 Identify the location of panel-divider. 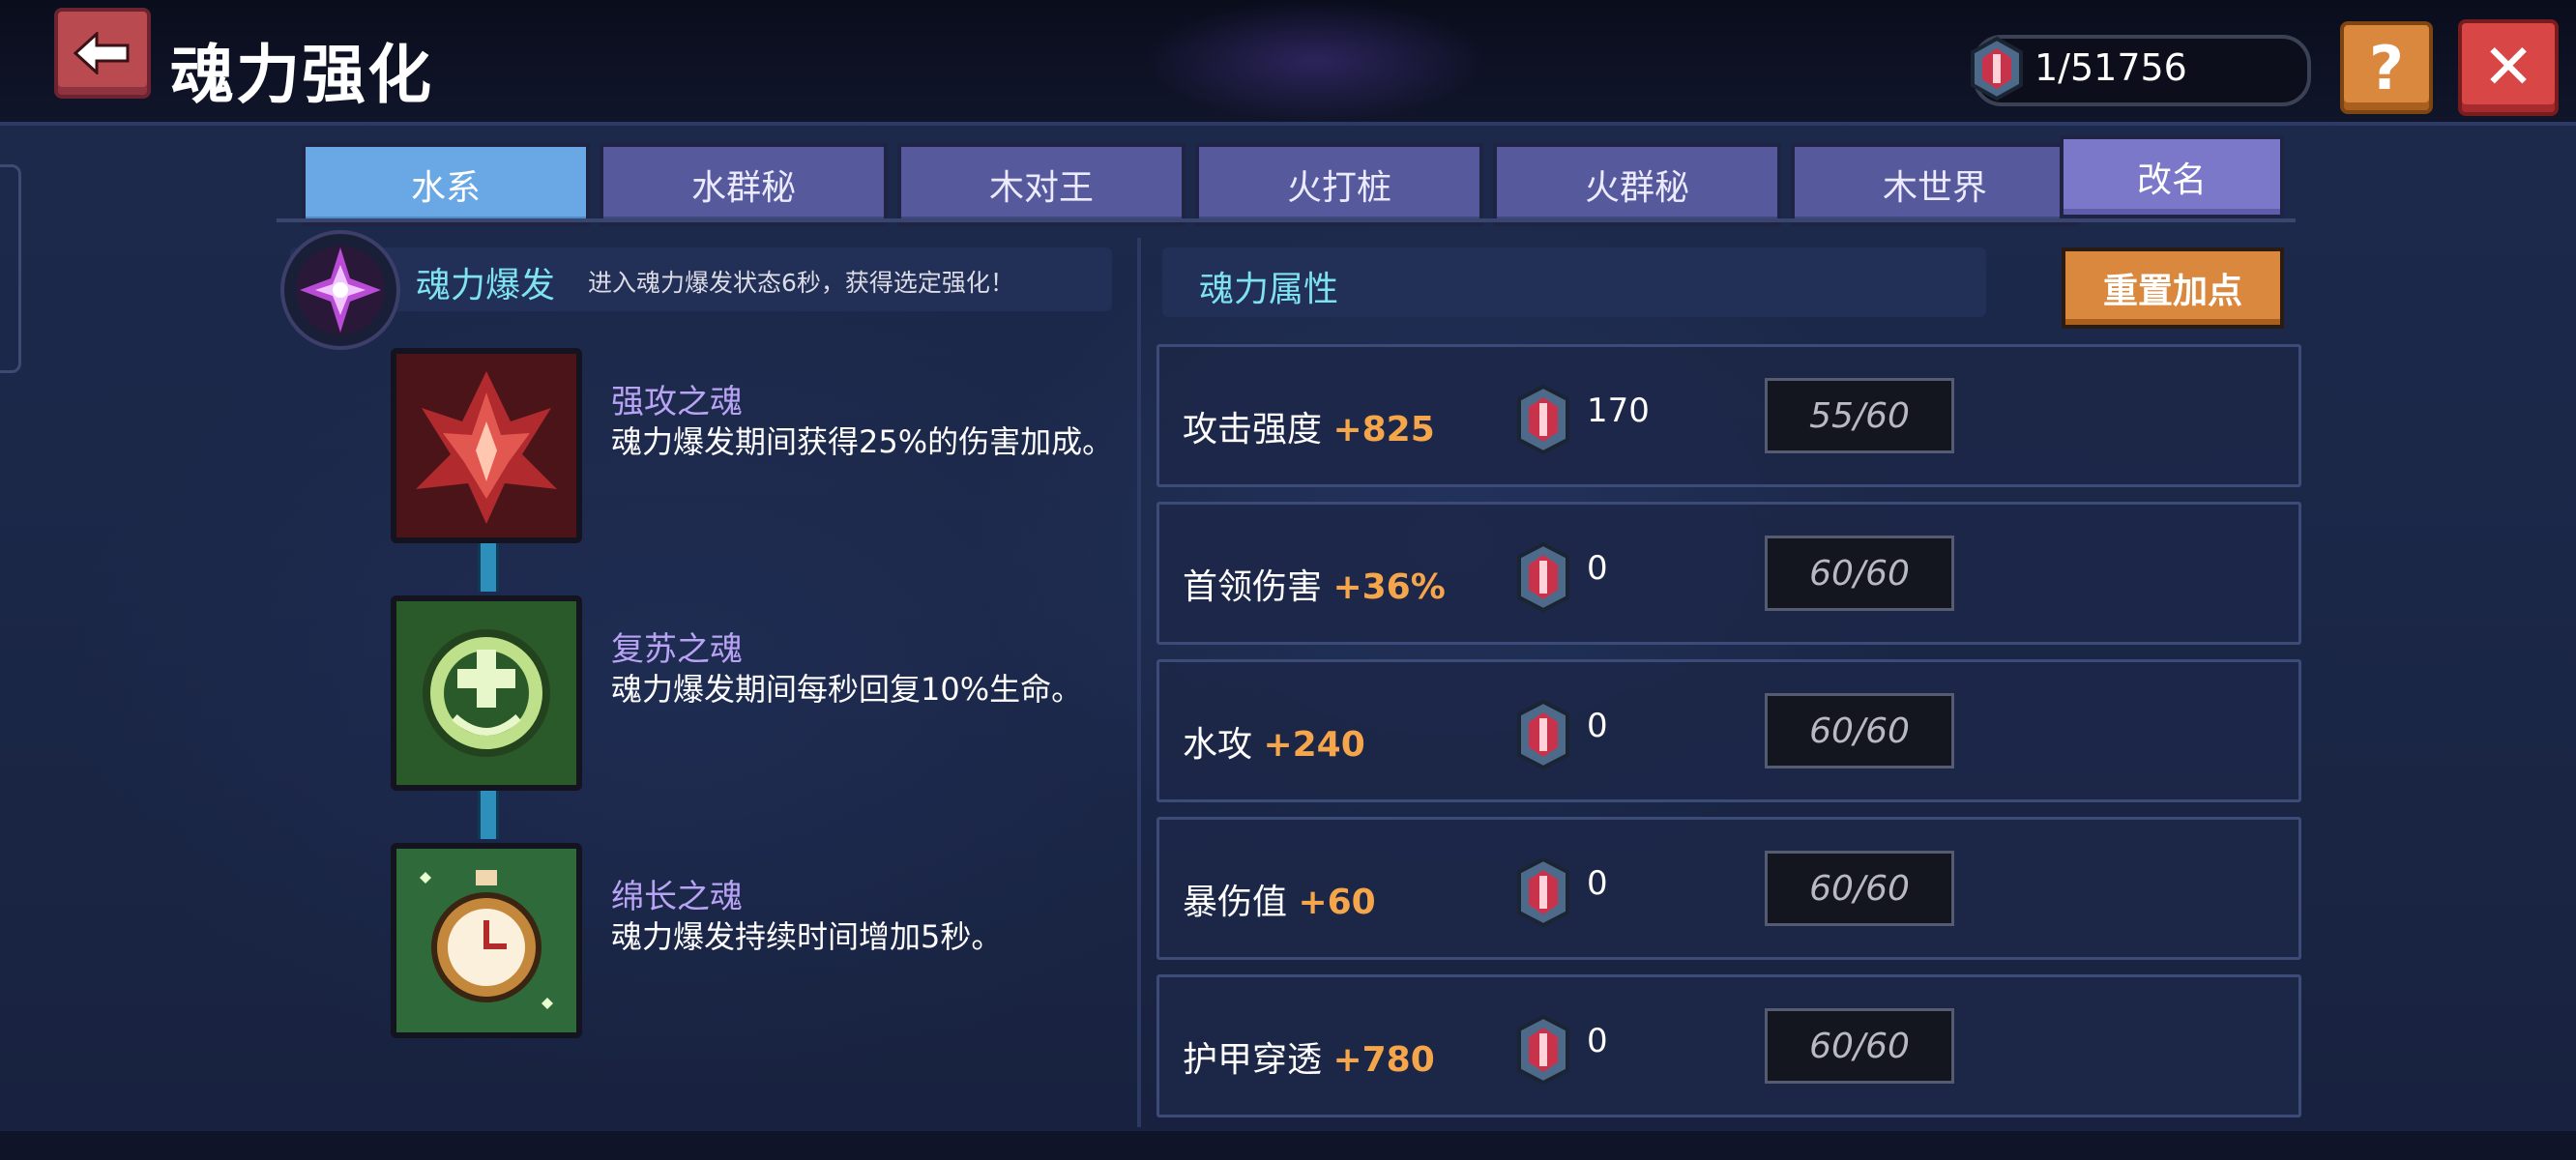
(1139, 682).